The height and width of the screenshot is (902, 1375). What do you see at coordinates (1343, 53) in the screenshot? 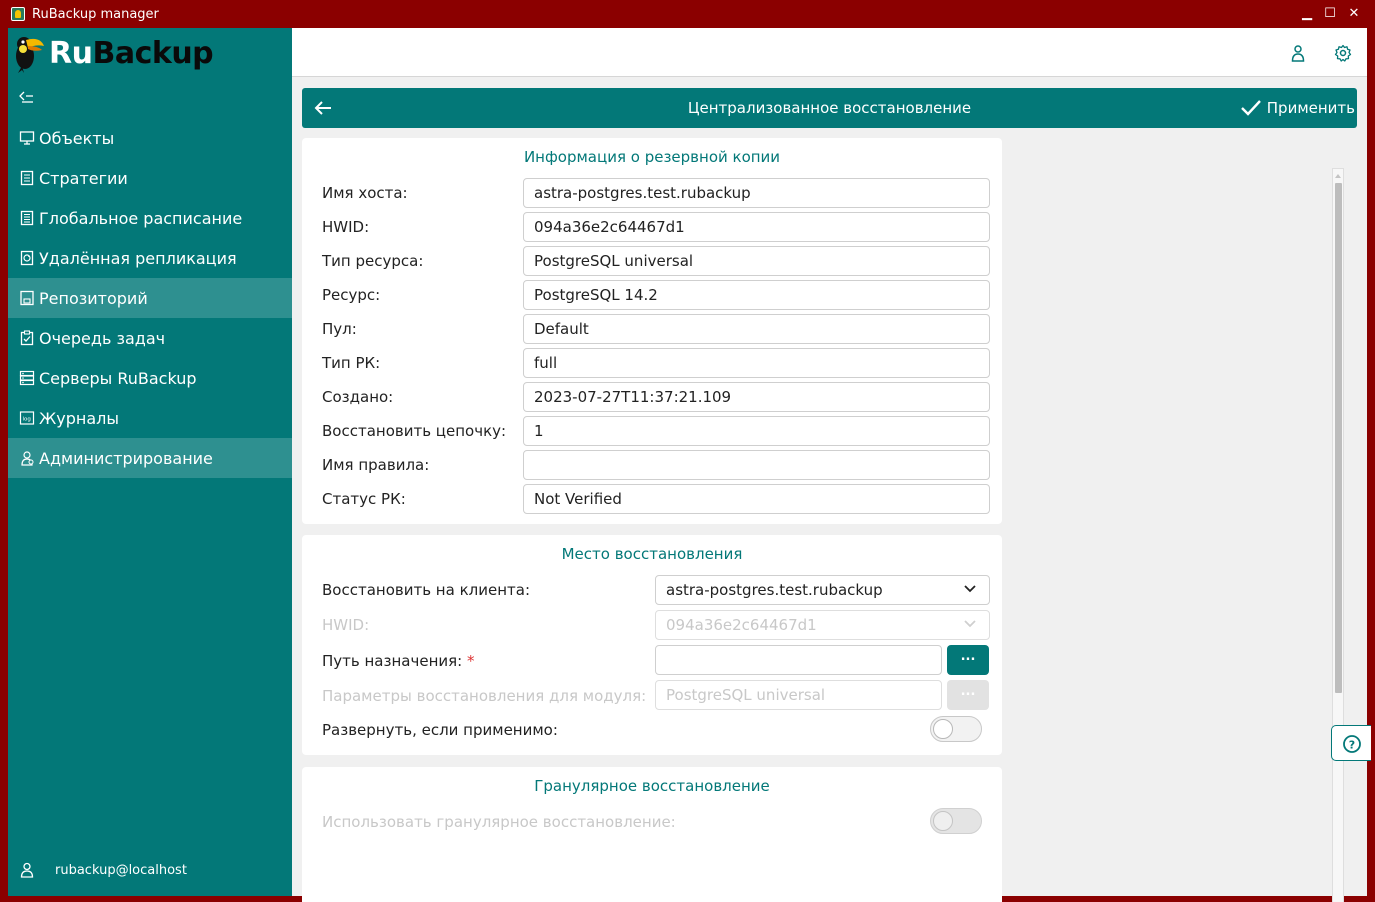
I see `settings-gear-icon` at bounding box center [1343, 53].